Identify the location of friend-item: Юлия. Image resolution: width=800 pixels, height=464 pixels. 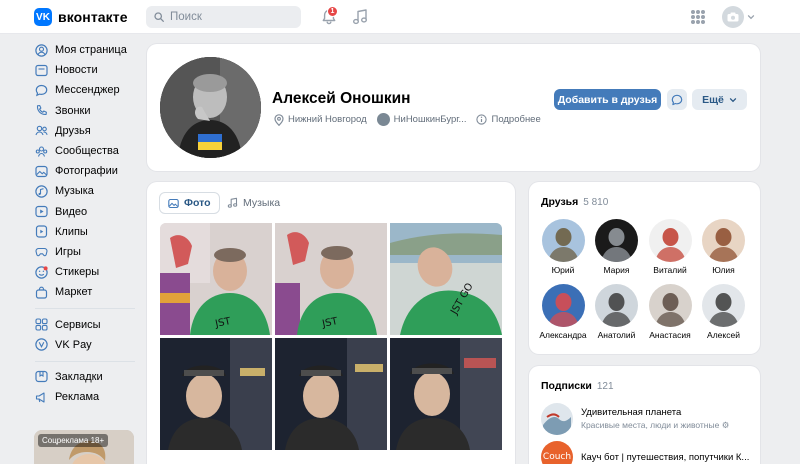
(724, 247).